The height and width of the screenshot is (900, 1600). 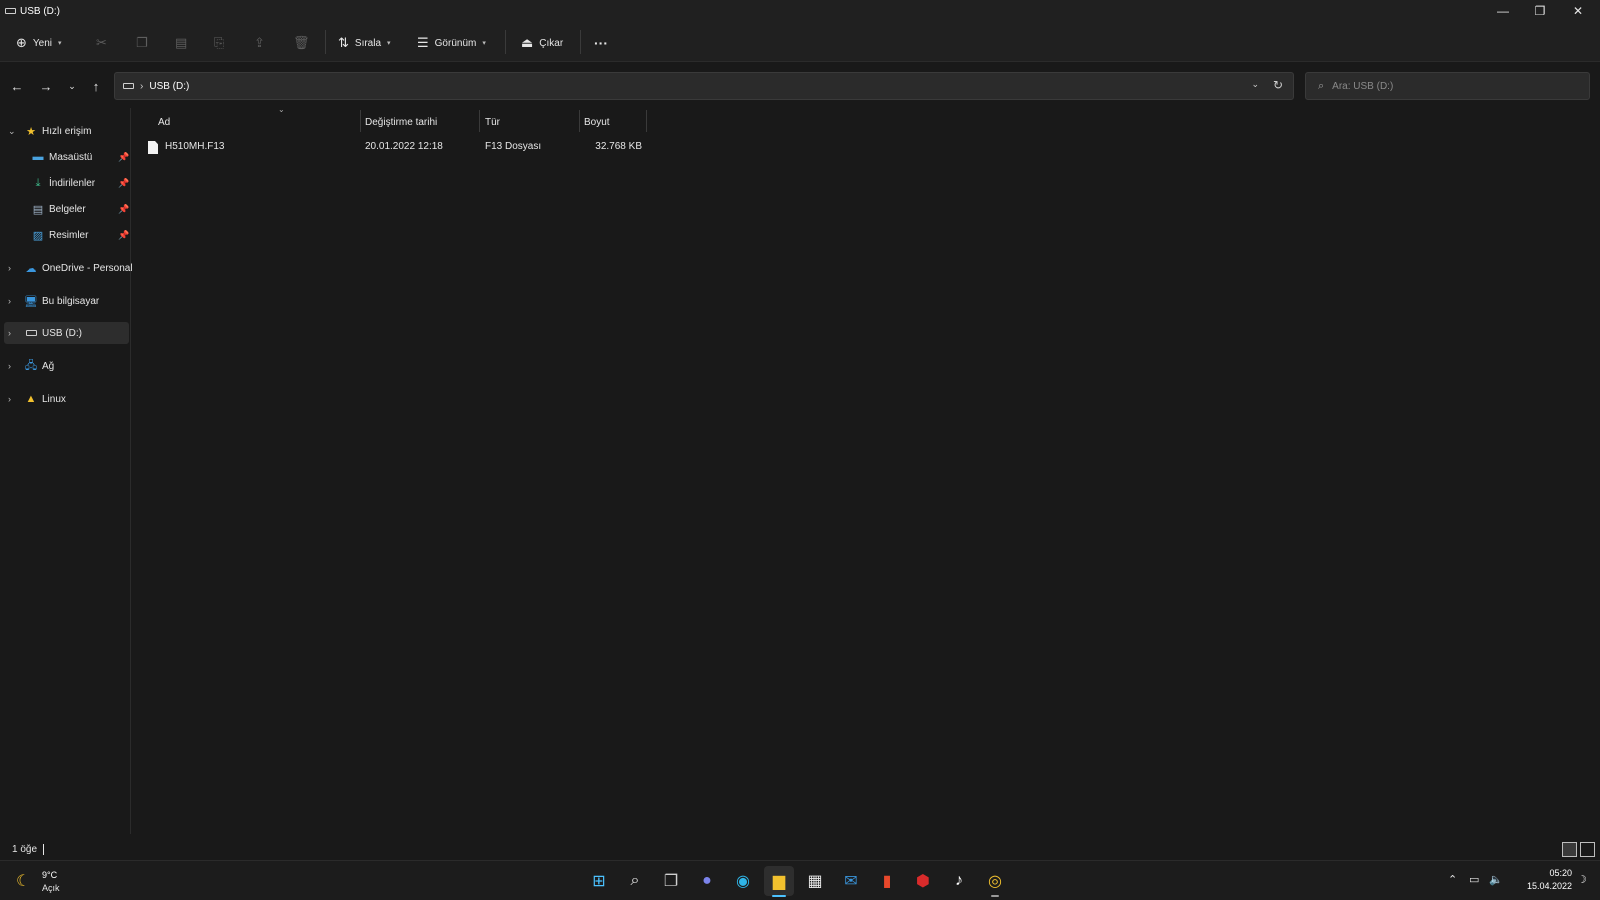 What do you see at coordinates (72, 183) in the screenshot?
I see `sidebar-item-label: İndirilenler` at bounding box center [72, 183].